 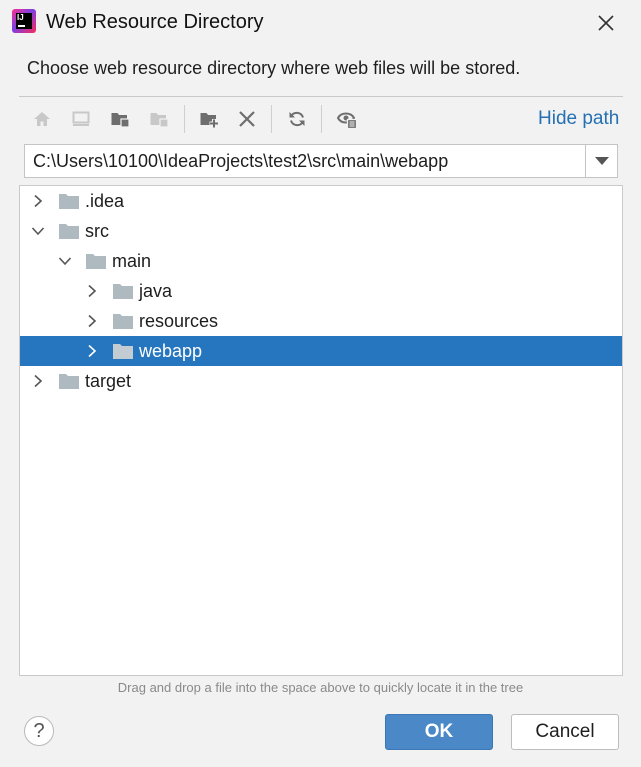 I want to click on tree-item-label: webapp, so click(x=171, y=351).